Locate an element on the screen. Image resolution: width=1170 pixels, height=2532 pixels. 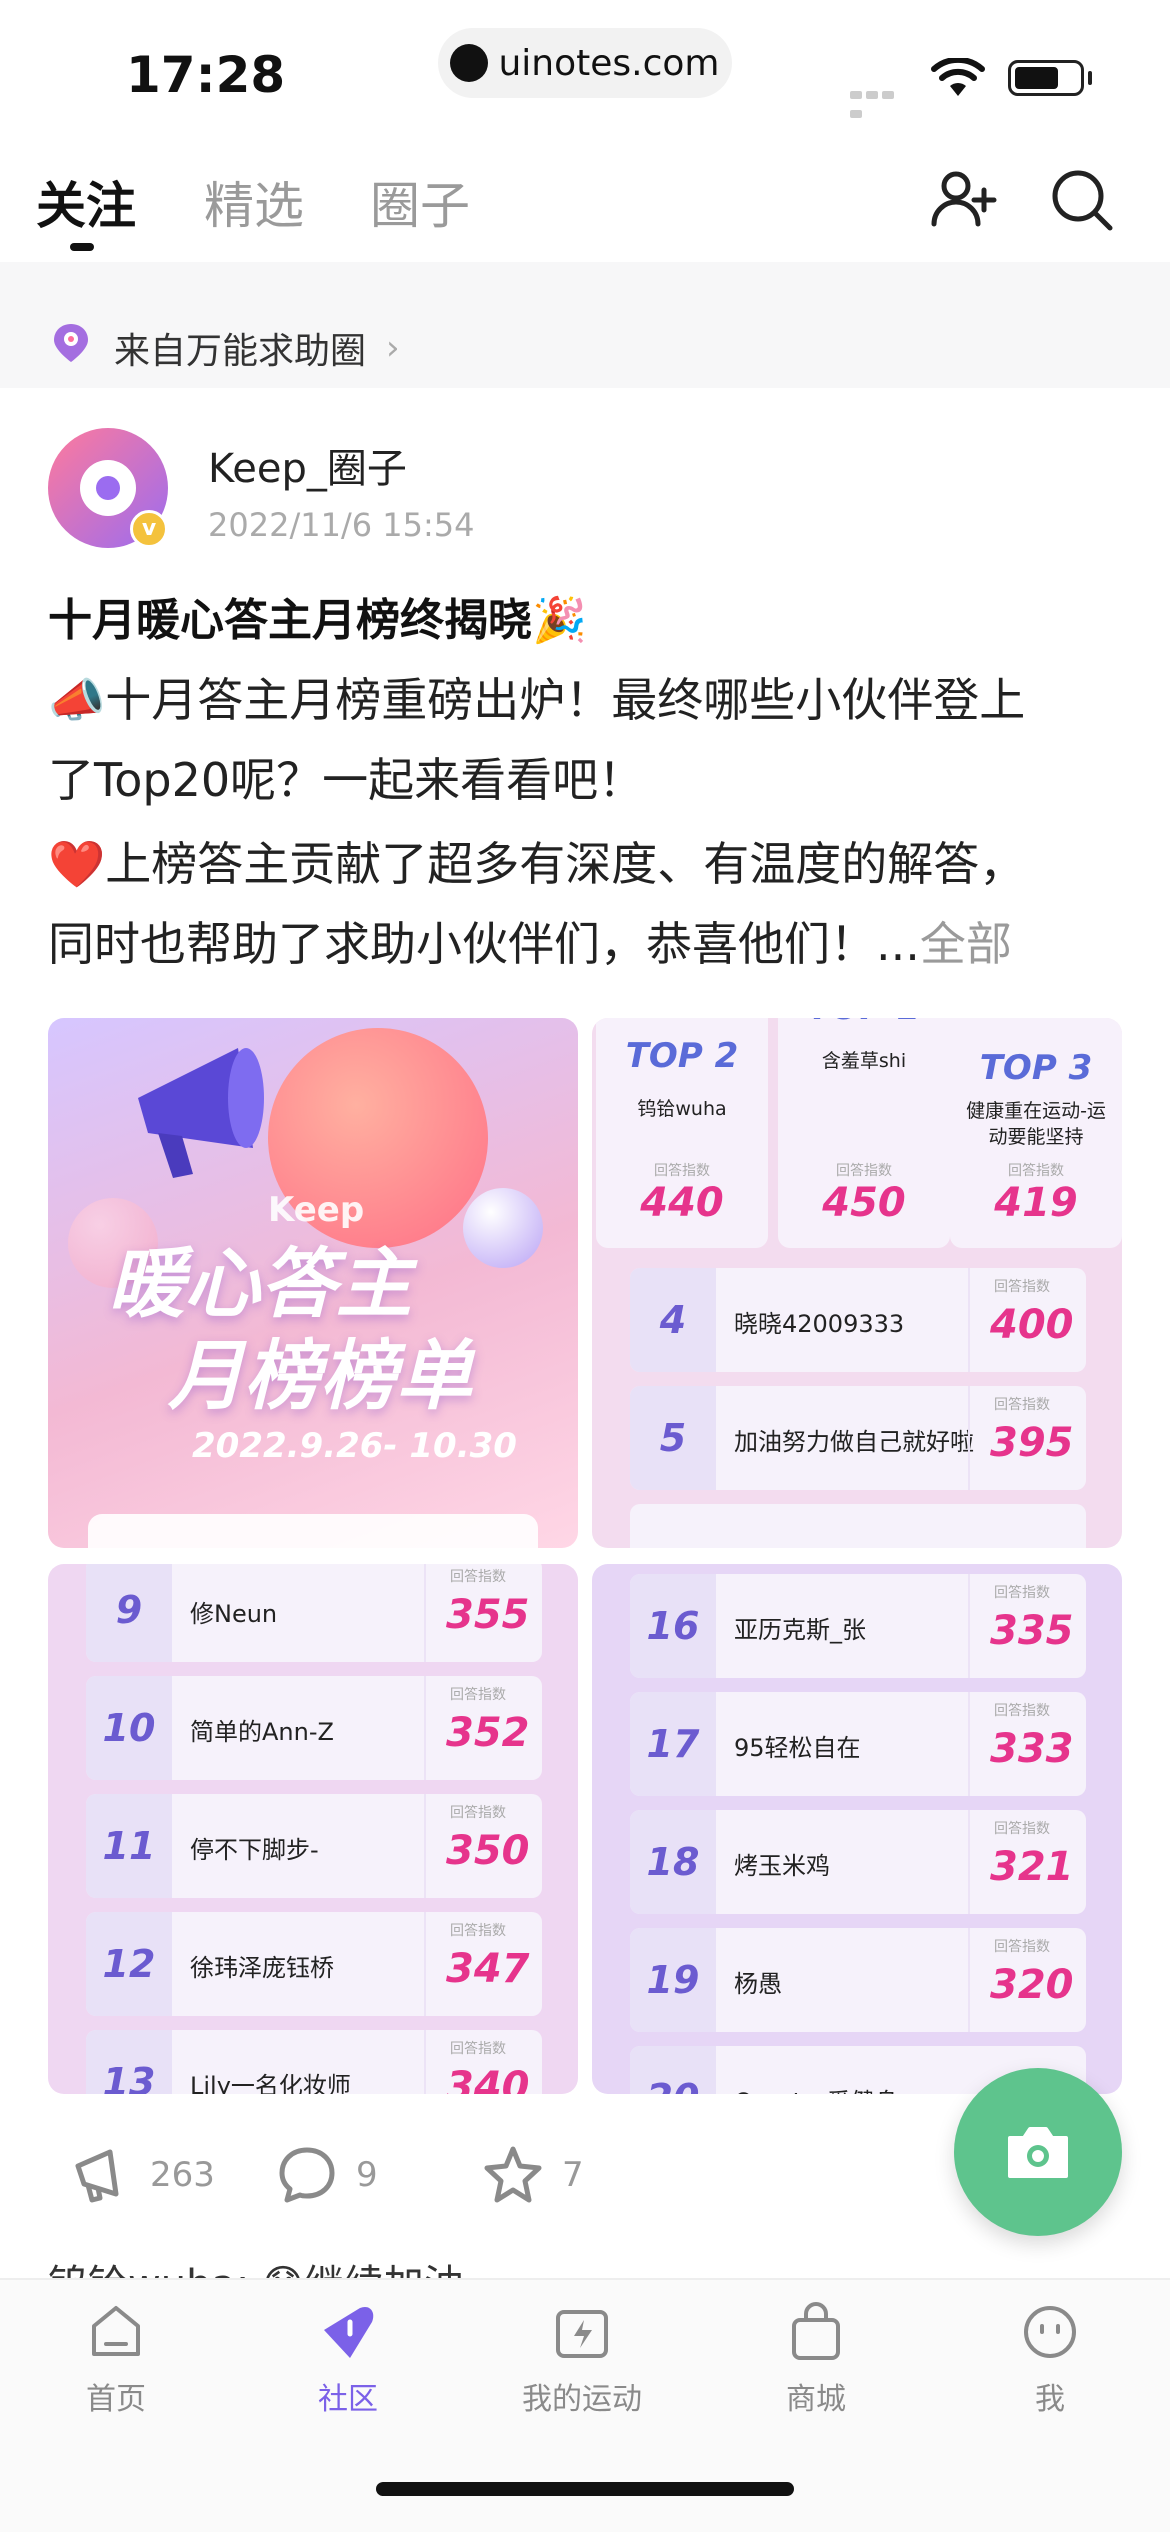
nav-label: 我 is located at coordinates (1050, 2399).